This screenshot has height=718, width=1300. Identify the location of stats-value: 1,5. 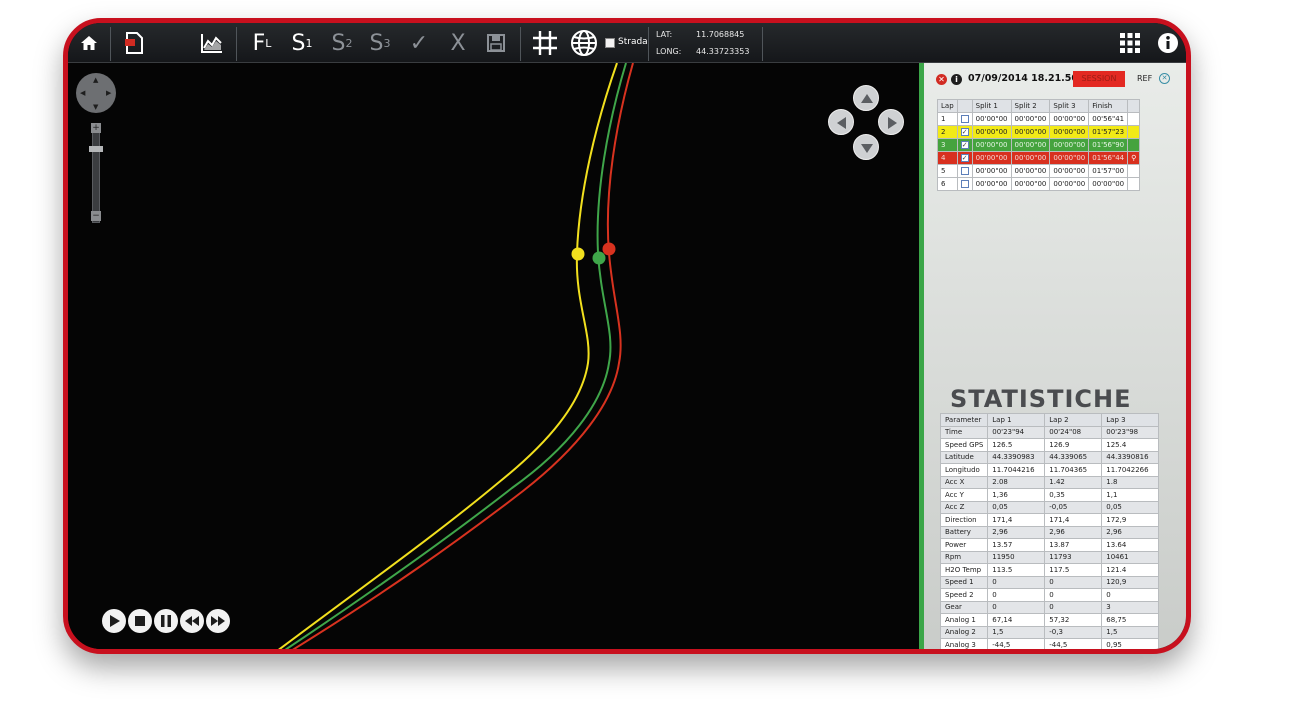
(1016, 632).